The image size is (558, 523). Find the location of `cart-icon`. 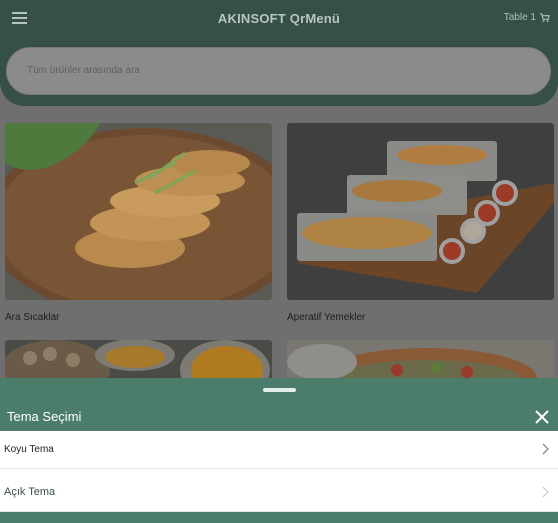

cart-icon is located at coordinates (544, 18).